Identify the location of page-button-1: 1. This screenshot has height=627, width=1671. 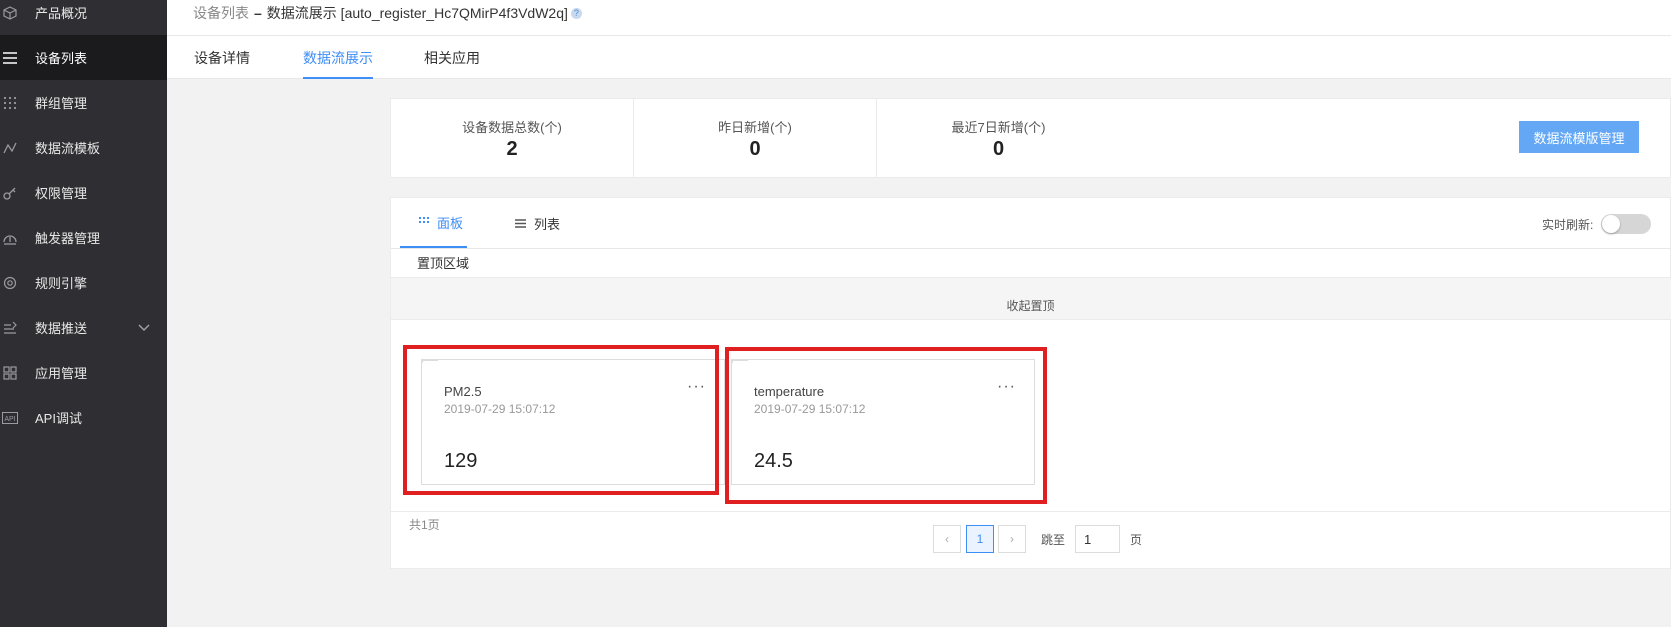
(980, 539).